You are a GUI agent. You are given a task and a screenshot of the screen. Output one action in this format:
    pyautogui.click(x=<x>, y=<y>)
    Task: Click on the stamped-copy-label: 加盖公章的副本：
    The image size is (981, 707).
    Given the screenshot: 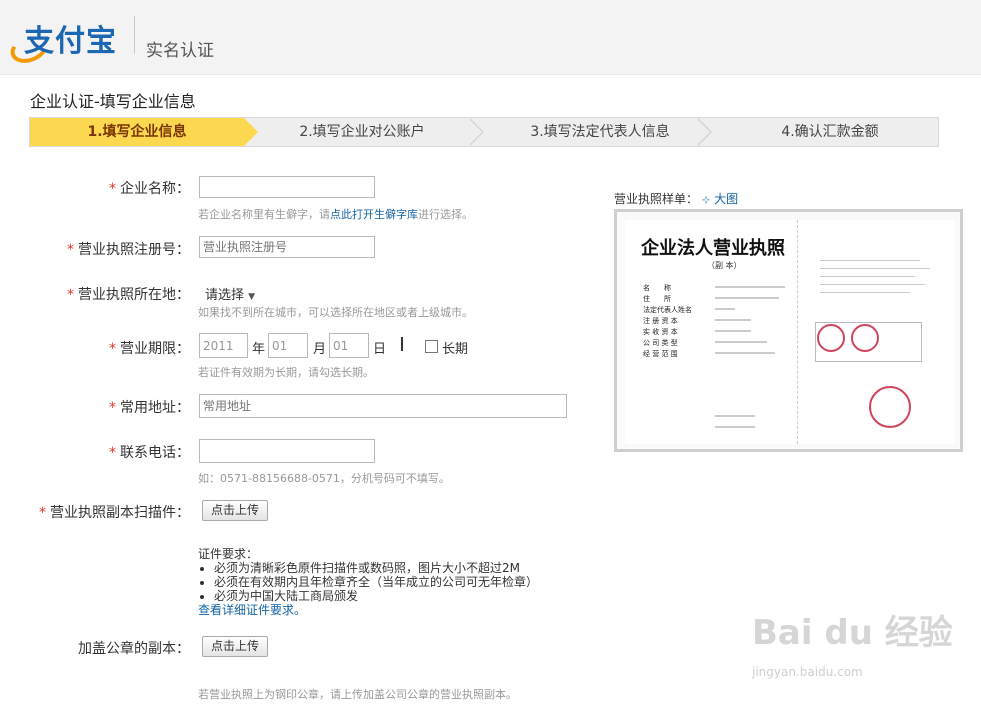 What is the action you would take?
    pyautogui.click(x=134, y=649)
    